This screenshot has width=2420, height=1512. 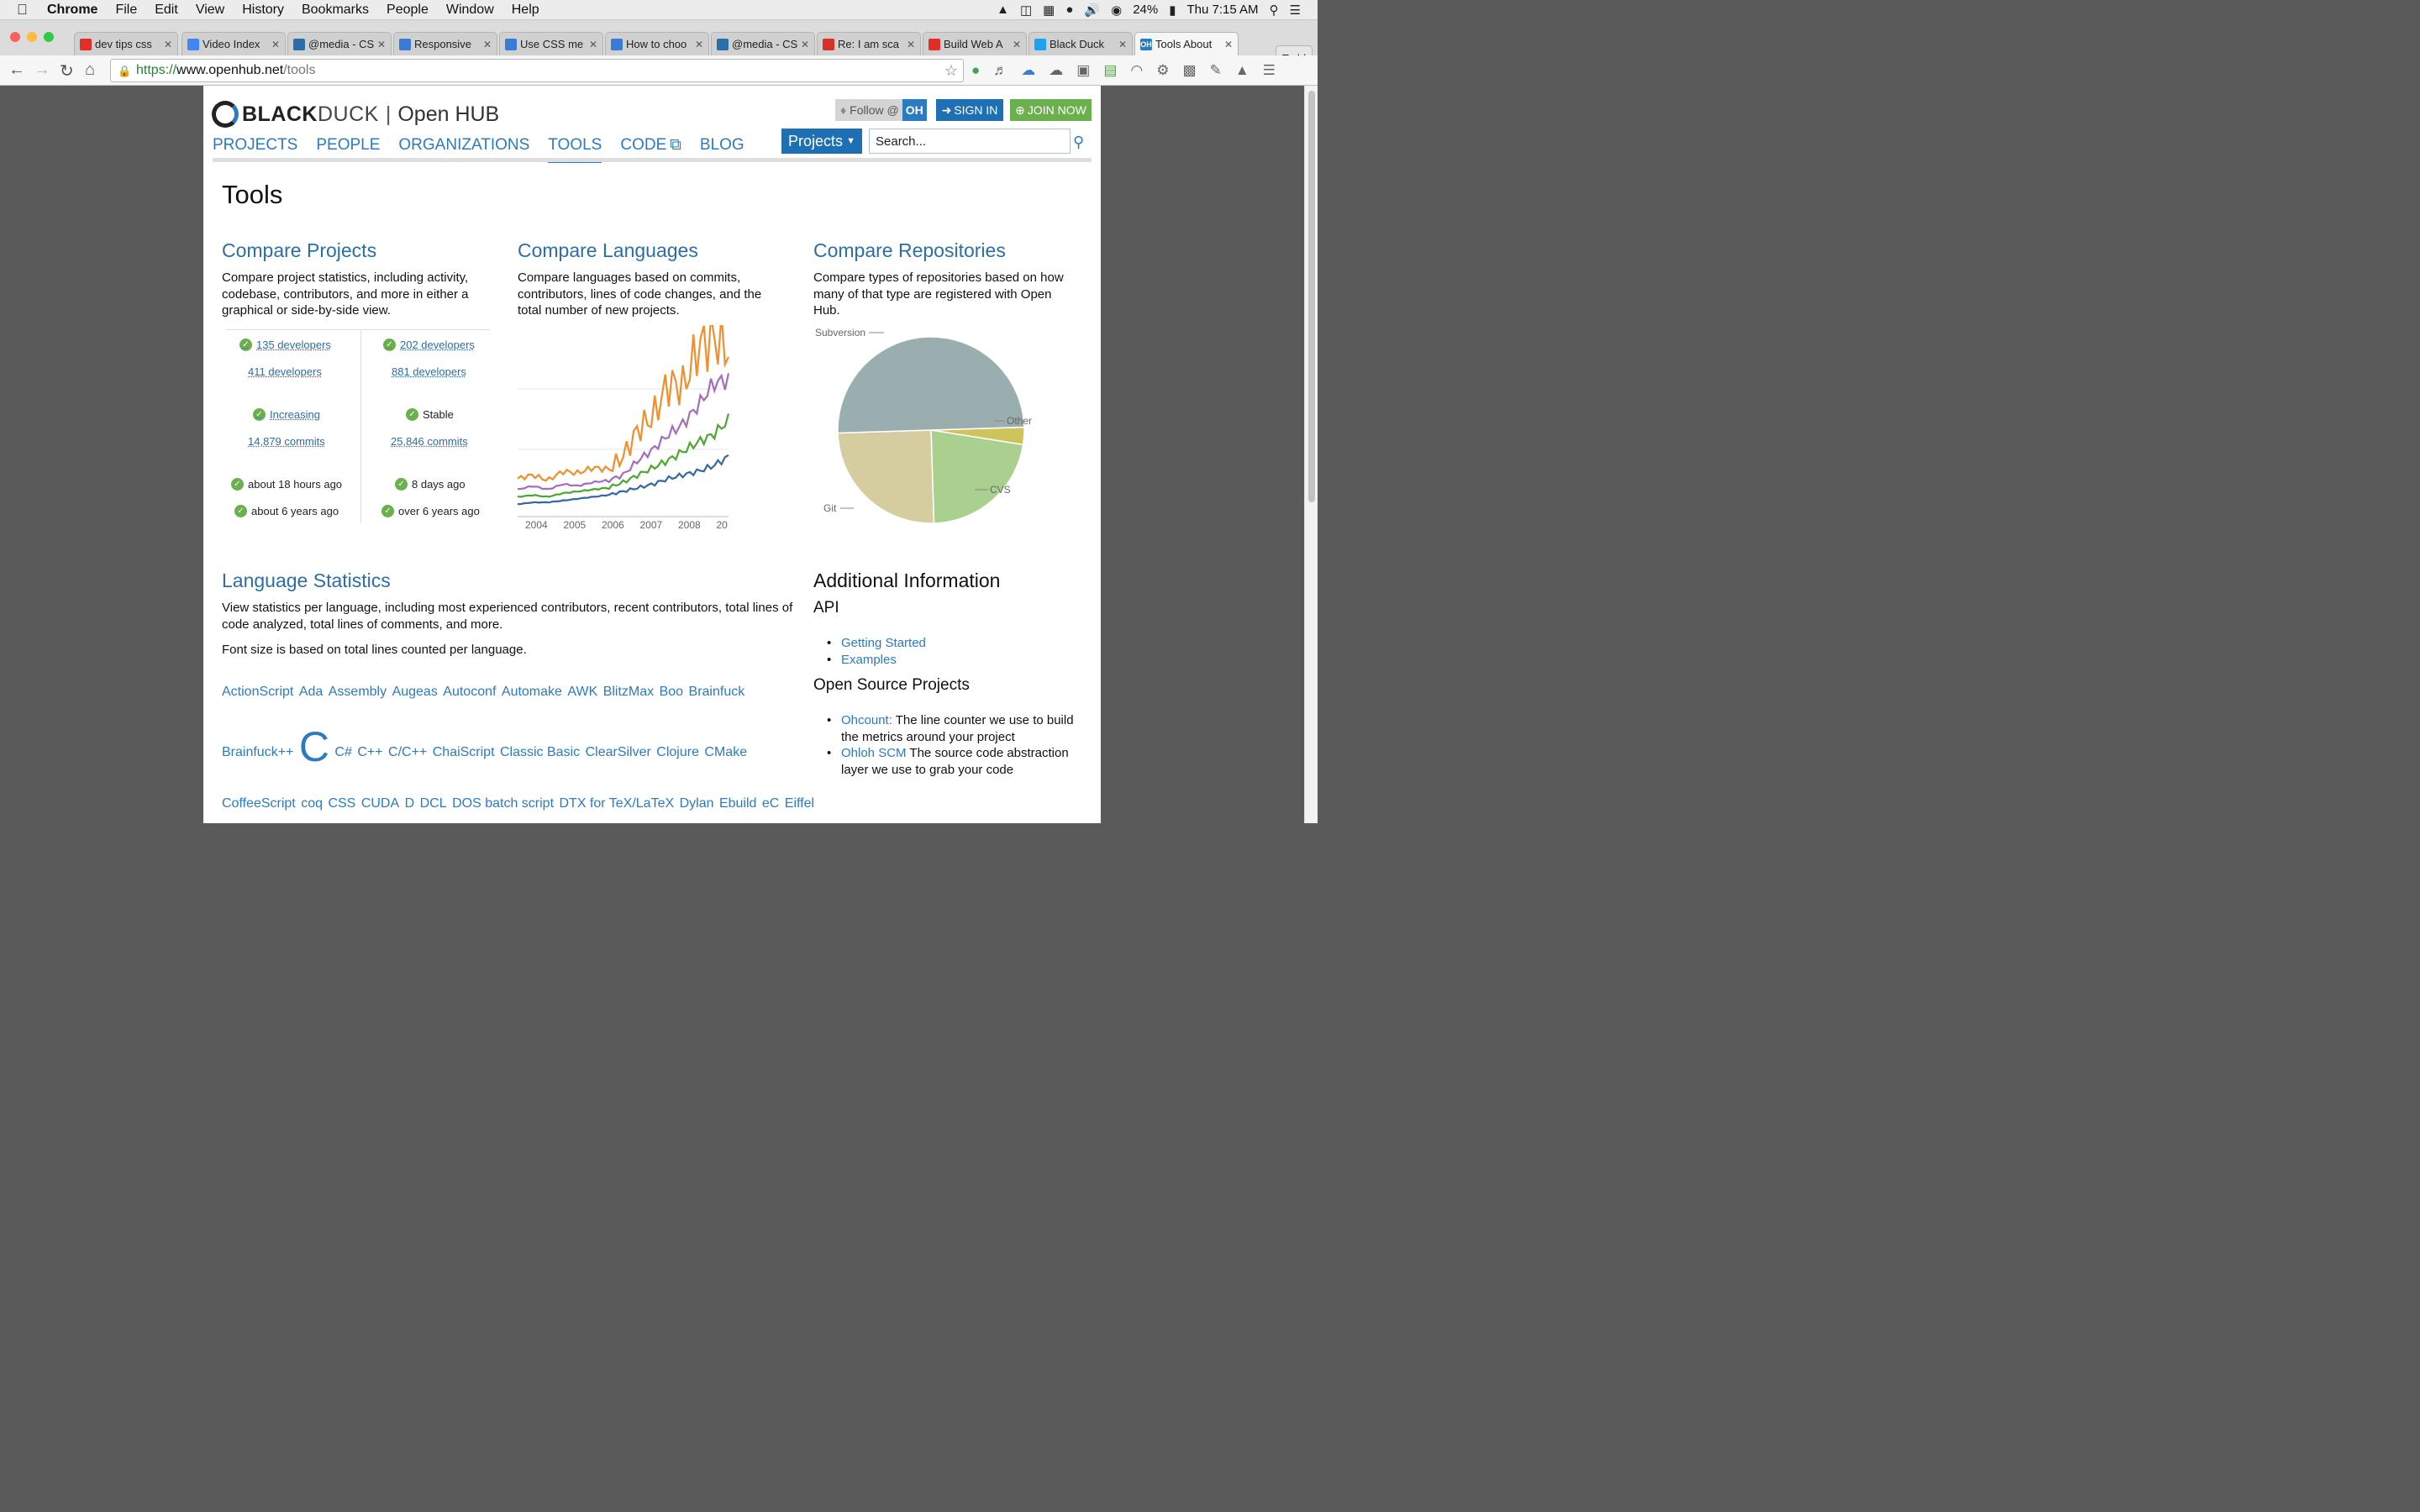 What do you see at coordinates (410, 803) in the screenshot?
I see `language-link: D` at bounding box center [410, 803].